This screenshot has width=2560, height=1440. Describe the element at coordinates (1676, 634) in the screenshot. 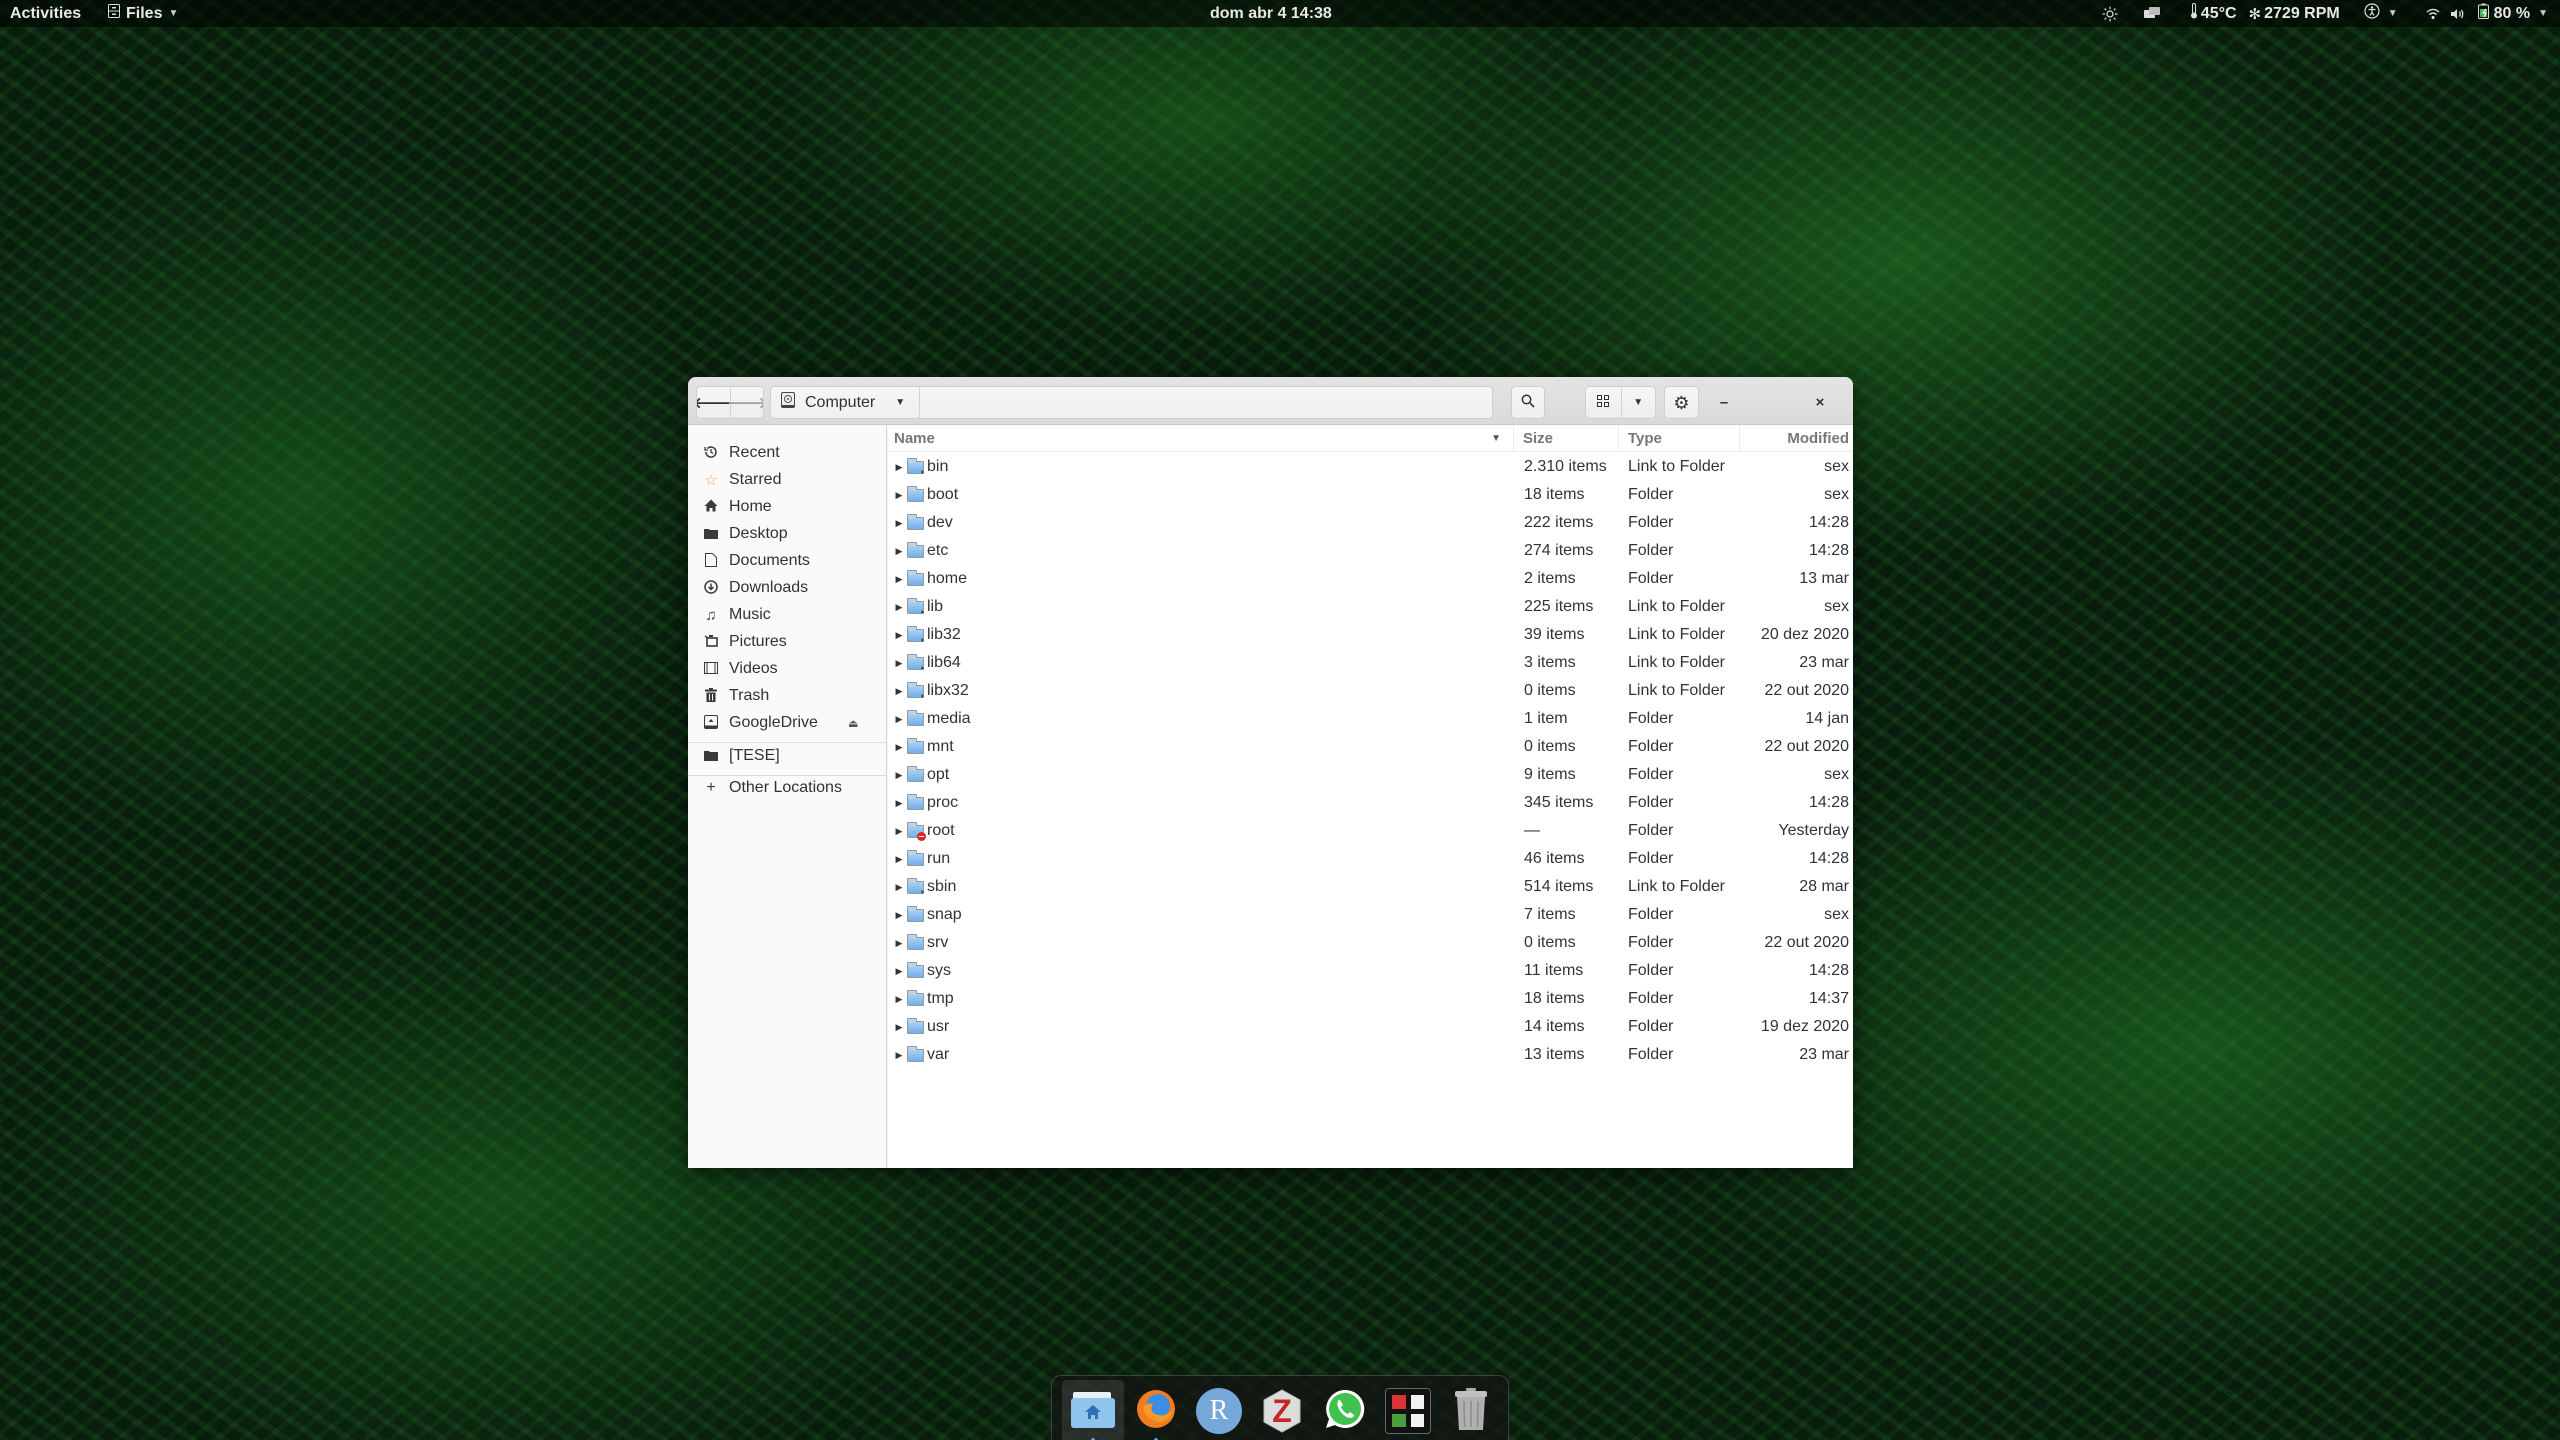

I see `file-type: Link to Folder` at that location.